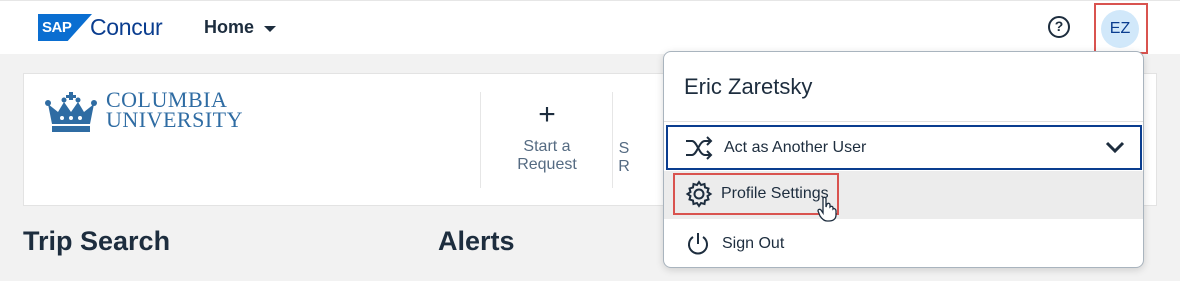 The width and height of the screenshot is (1180, 281). Describe the element at coordinates (624, 166) in the screenshot. I see `second-action-label-line2: R` at that location.